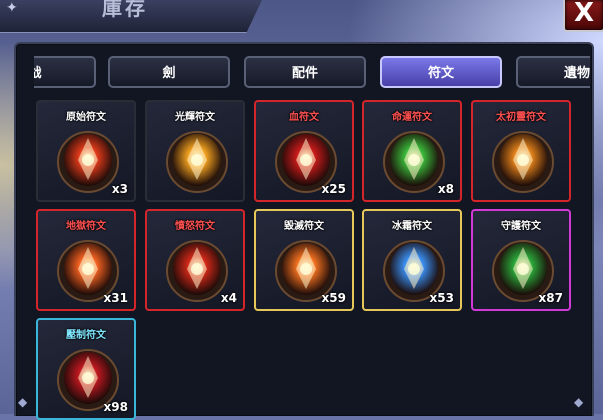 This screenshot has width=603, height=420. Describe the element at coordinates (86, 369) in the screenshot. I see `rune-slot: 壓制符文 x98` at that location.